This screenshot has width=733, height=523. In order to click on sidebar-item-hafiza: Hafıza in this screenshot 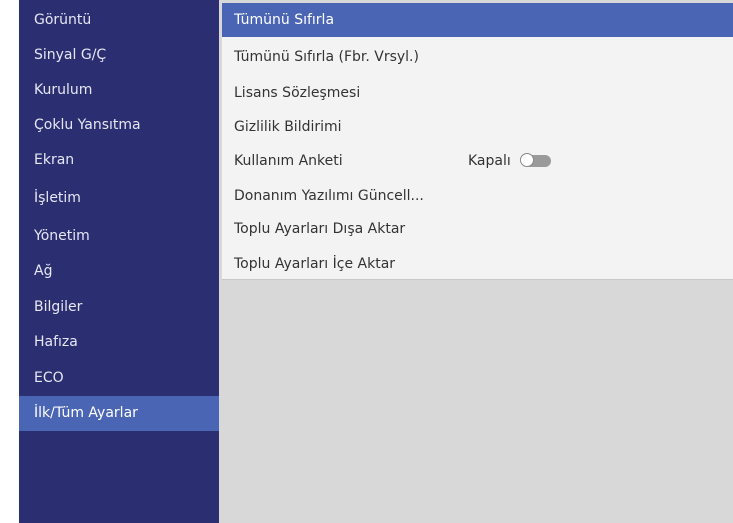, I will do `click(119, 342)`.